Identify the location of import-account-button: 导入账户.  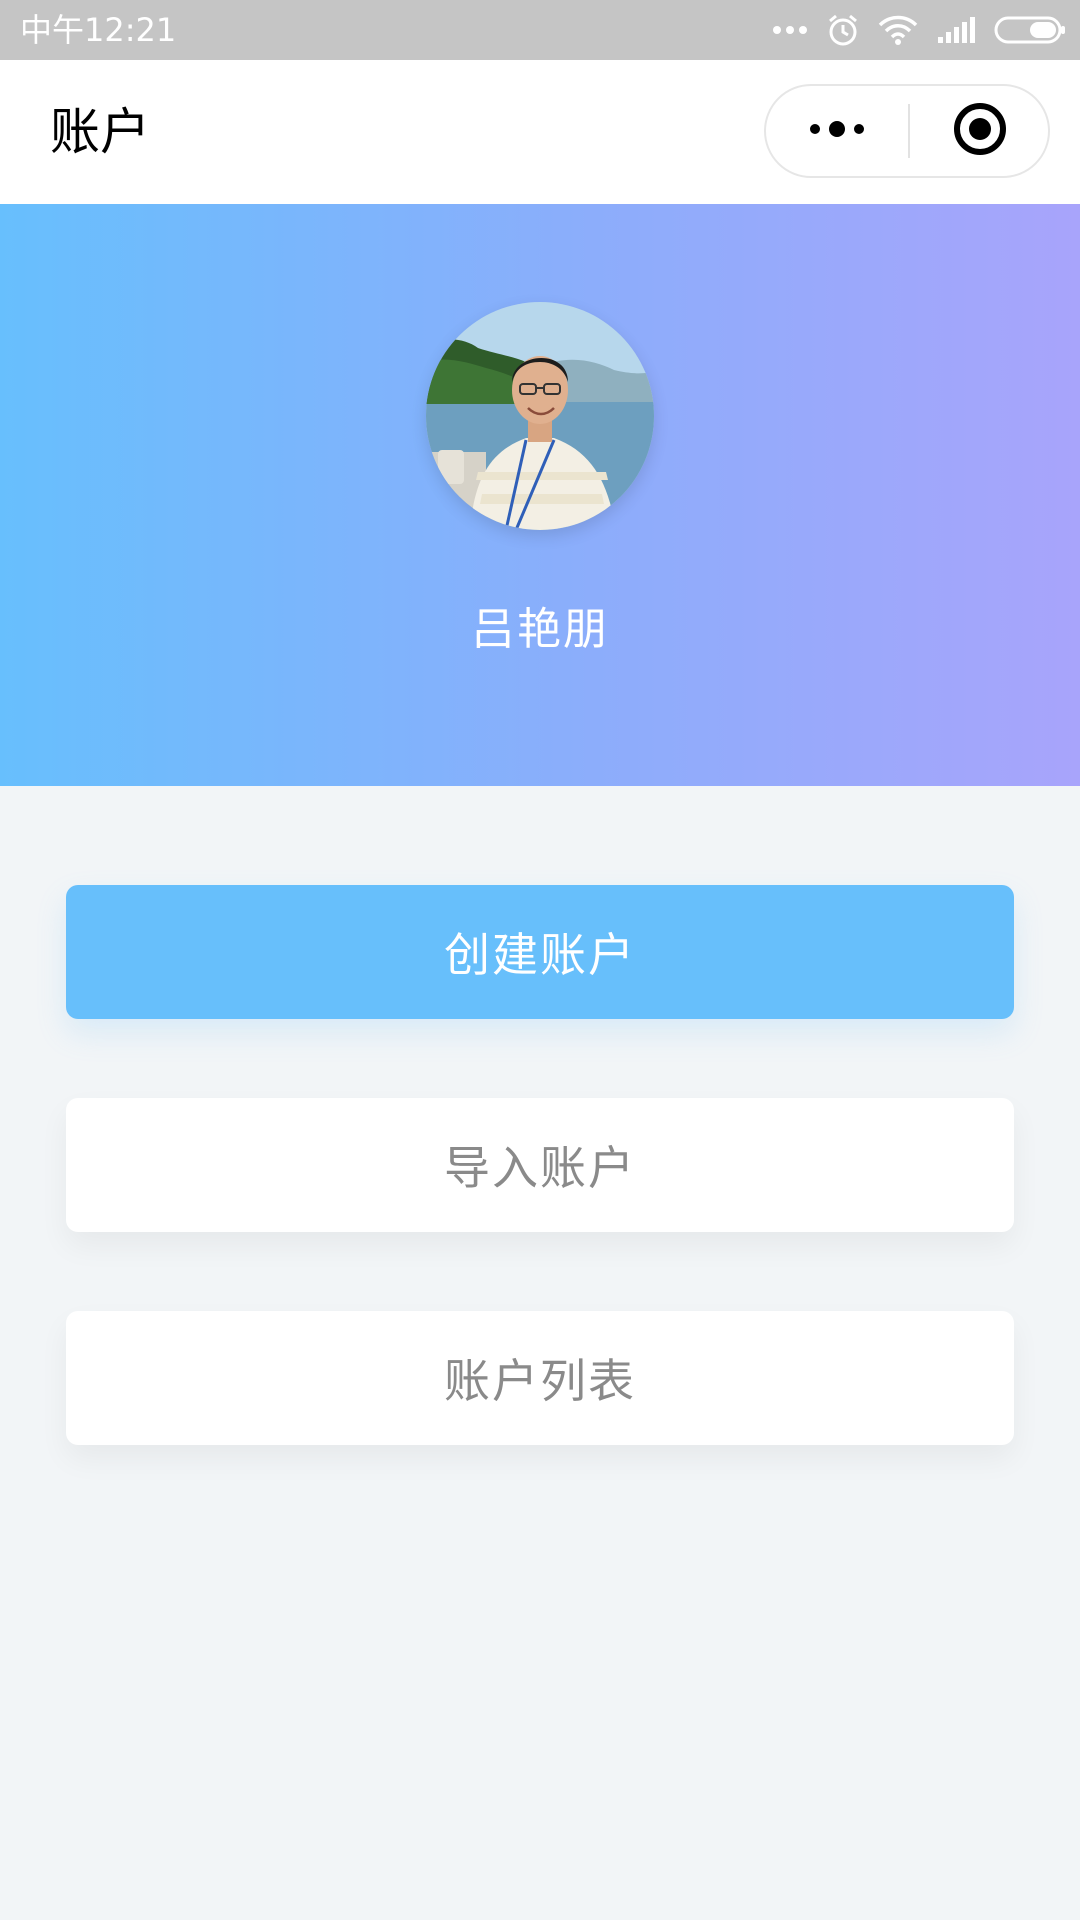
(540, 1165).